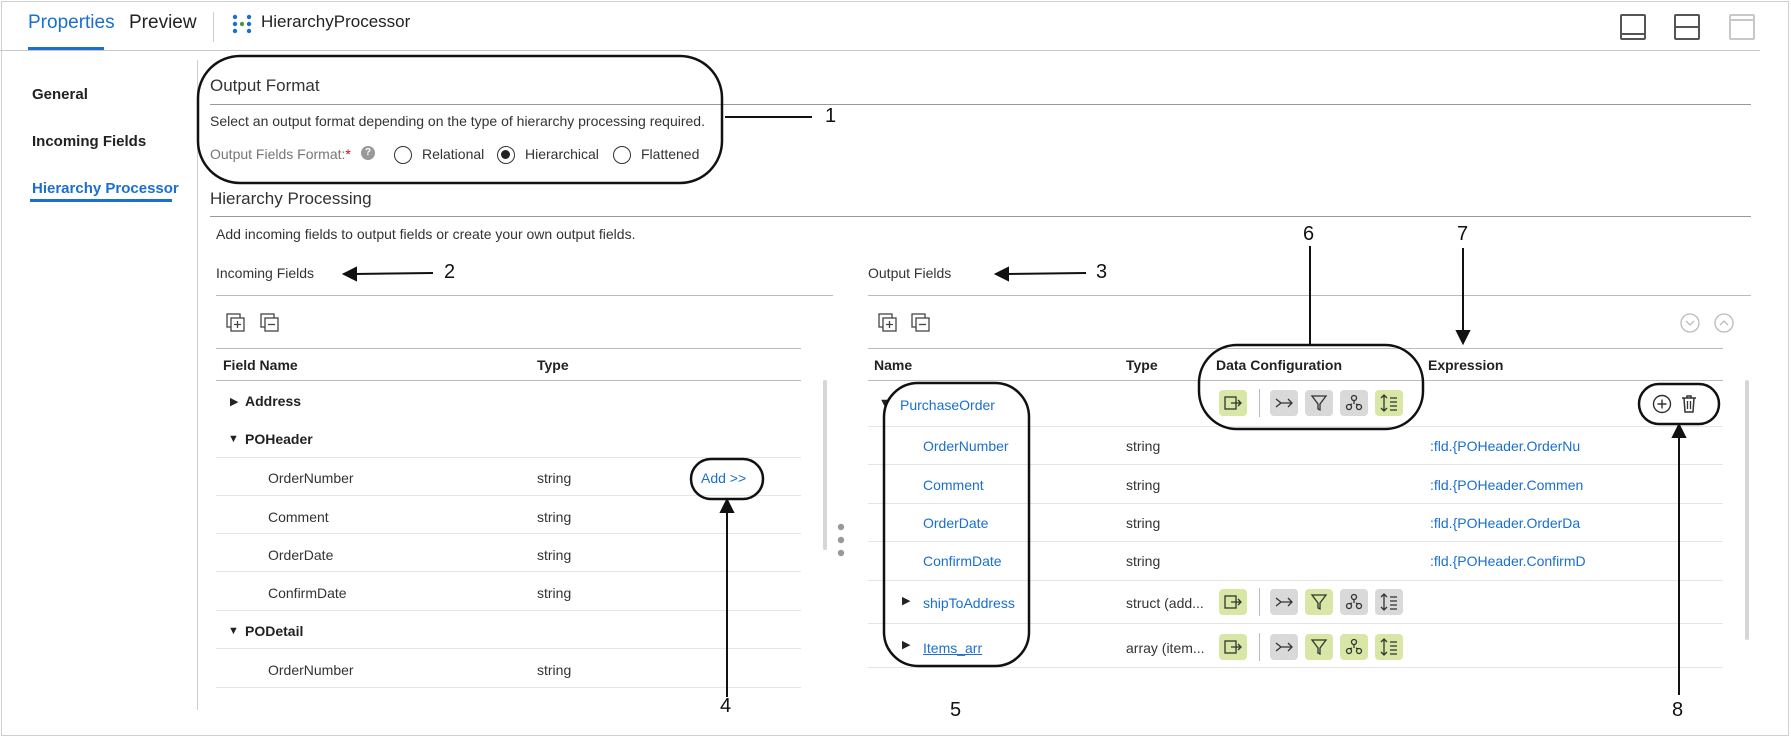  Describe the element at coordinates (1678, 710) in the screenshot. I see `annotation-number-8: 8` at that location.